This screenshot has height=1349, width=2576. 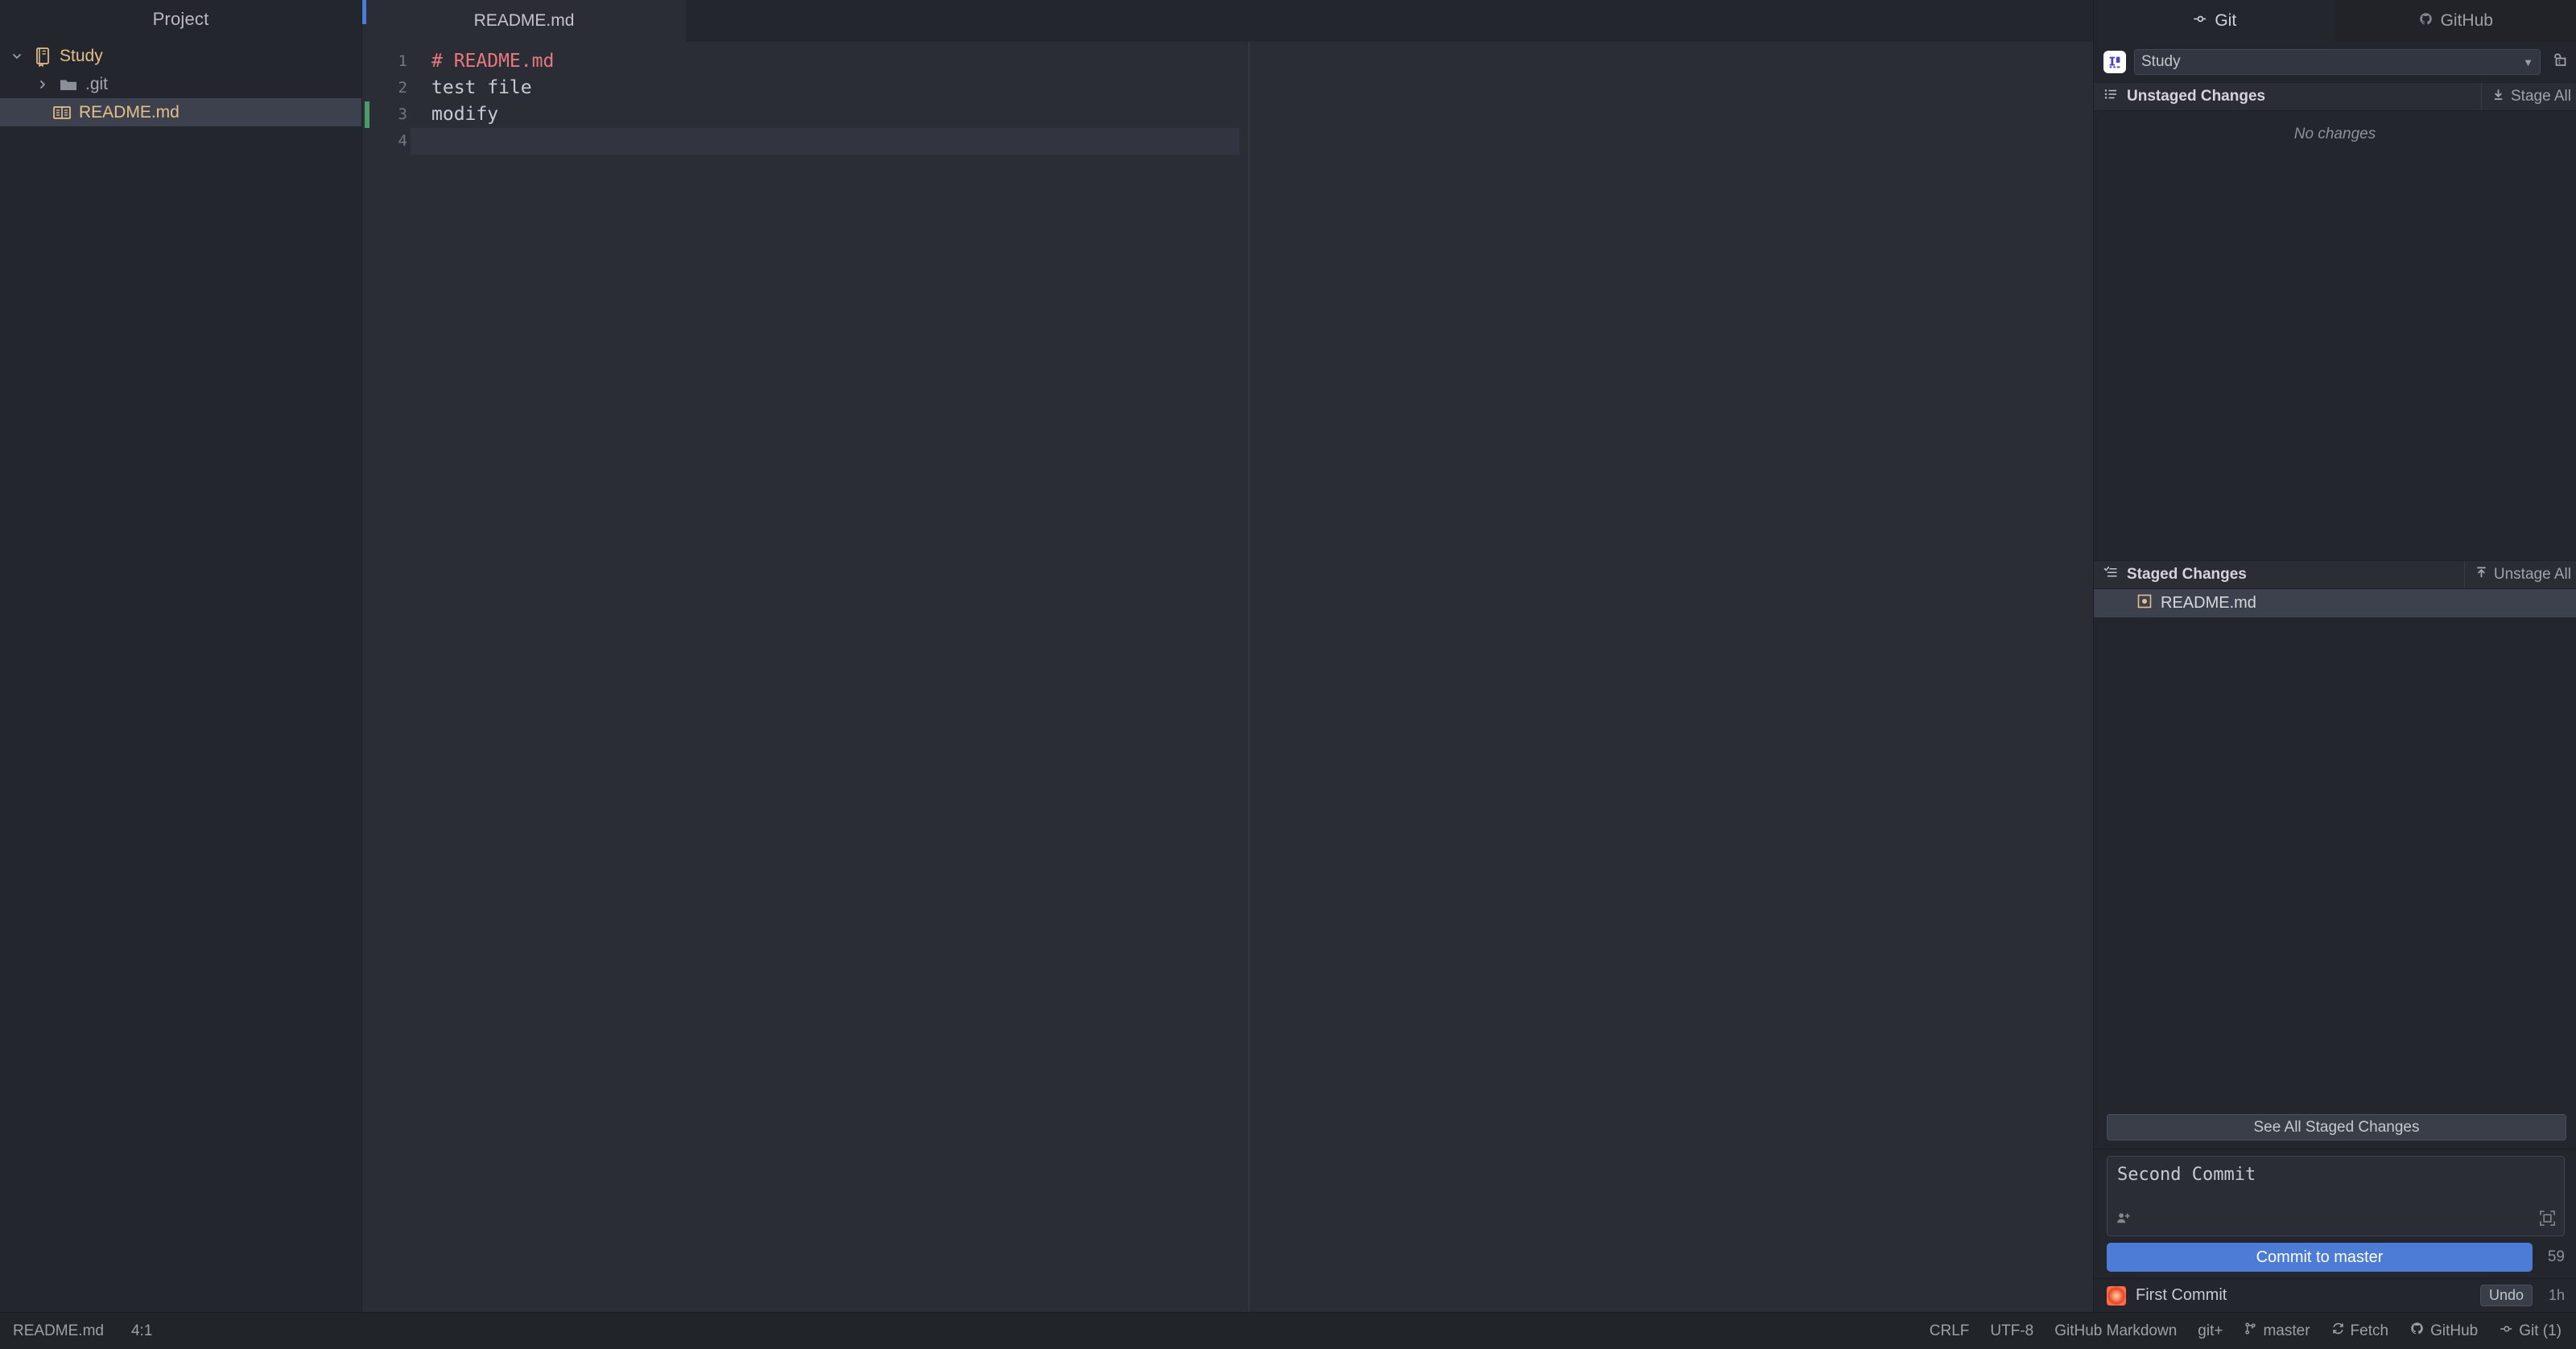 What do you see at coordinates (2335, 603) in the screenshot?
I see `staged-file-row: README.md` at bounding box center [2335, 603].